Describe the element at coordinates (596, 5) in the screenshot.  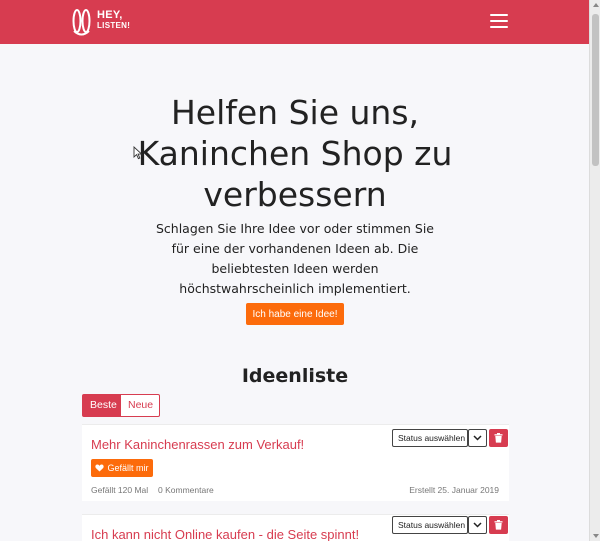
I see `scroll-up-arrow-icon` at that location.